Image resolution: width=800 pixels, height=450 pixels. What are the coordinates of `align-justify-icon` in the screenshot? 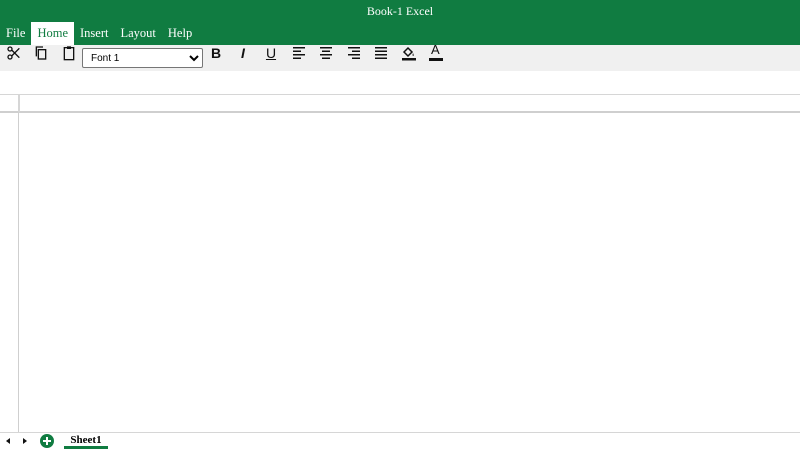 It's located at (381, 53).